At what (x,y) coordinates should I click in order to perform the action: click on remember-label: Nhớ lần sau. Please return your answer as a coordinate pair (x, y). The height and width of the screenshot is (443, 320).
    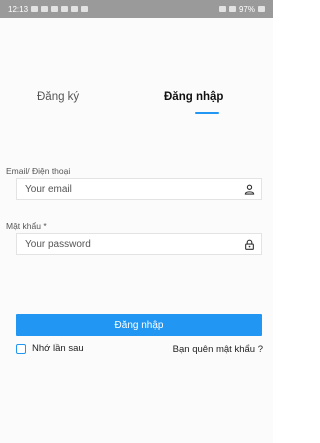
    Looking at the image, I should click on (58, 348).